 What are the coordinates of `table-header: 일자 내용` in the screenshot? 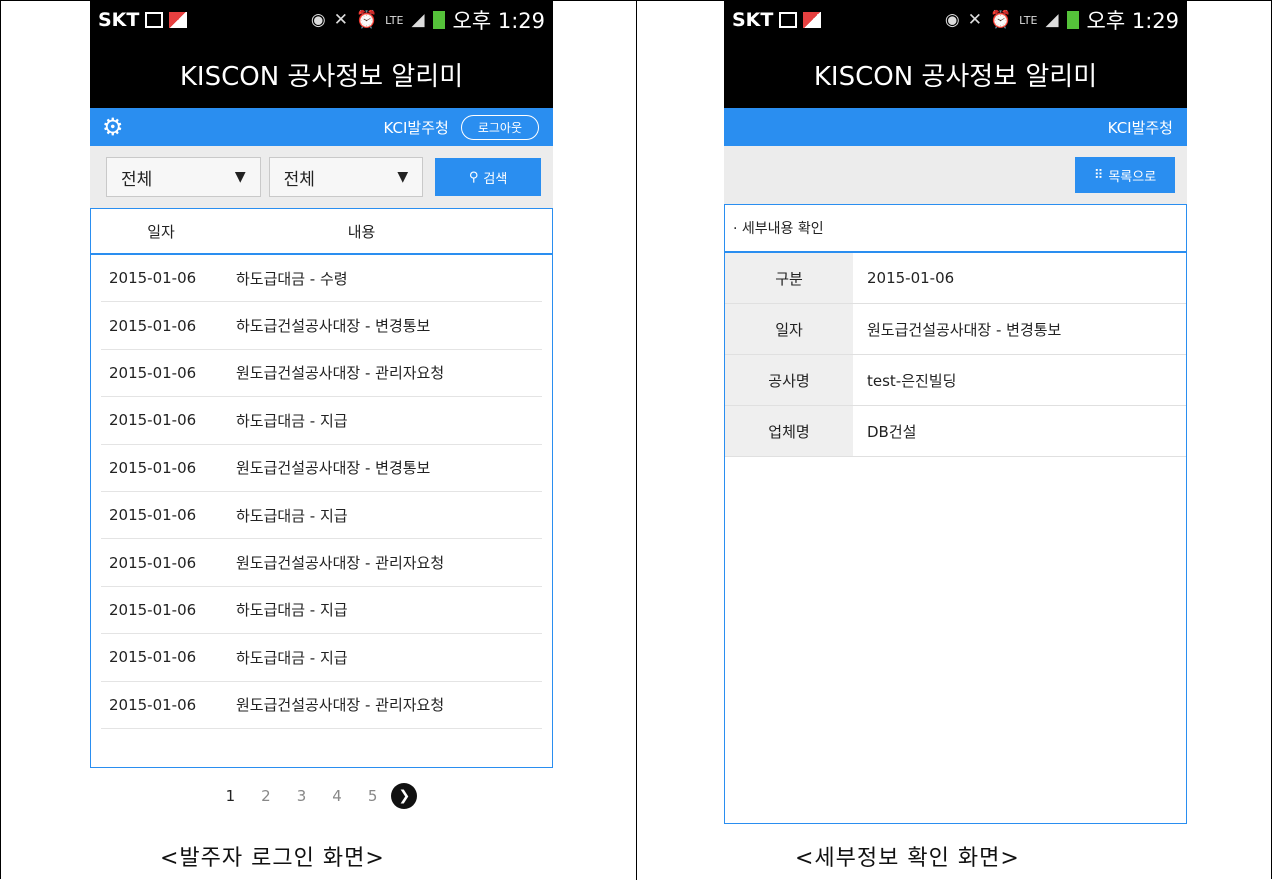 It's located at (321, 232).